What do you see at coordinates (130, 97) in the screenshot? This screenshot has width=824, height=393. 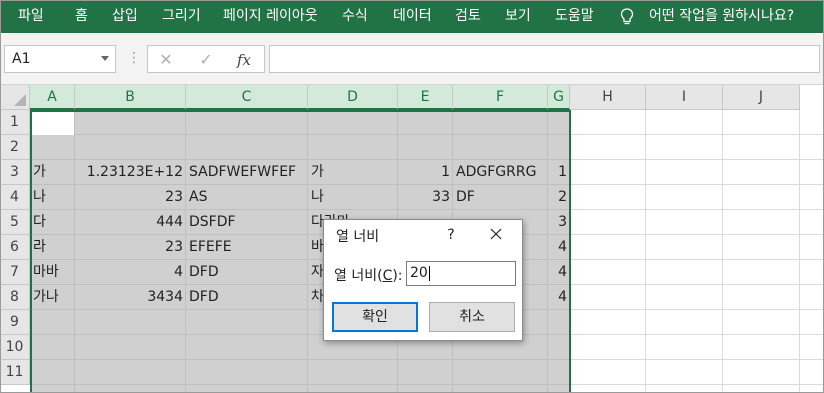 I see `column-header-b: B` at bounding box center [130, 97].